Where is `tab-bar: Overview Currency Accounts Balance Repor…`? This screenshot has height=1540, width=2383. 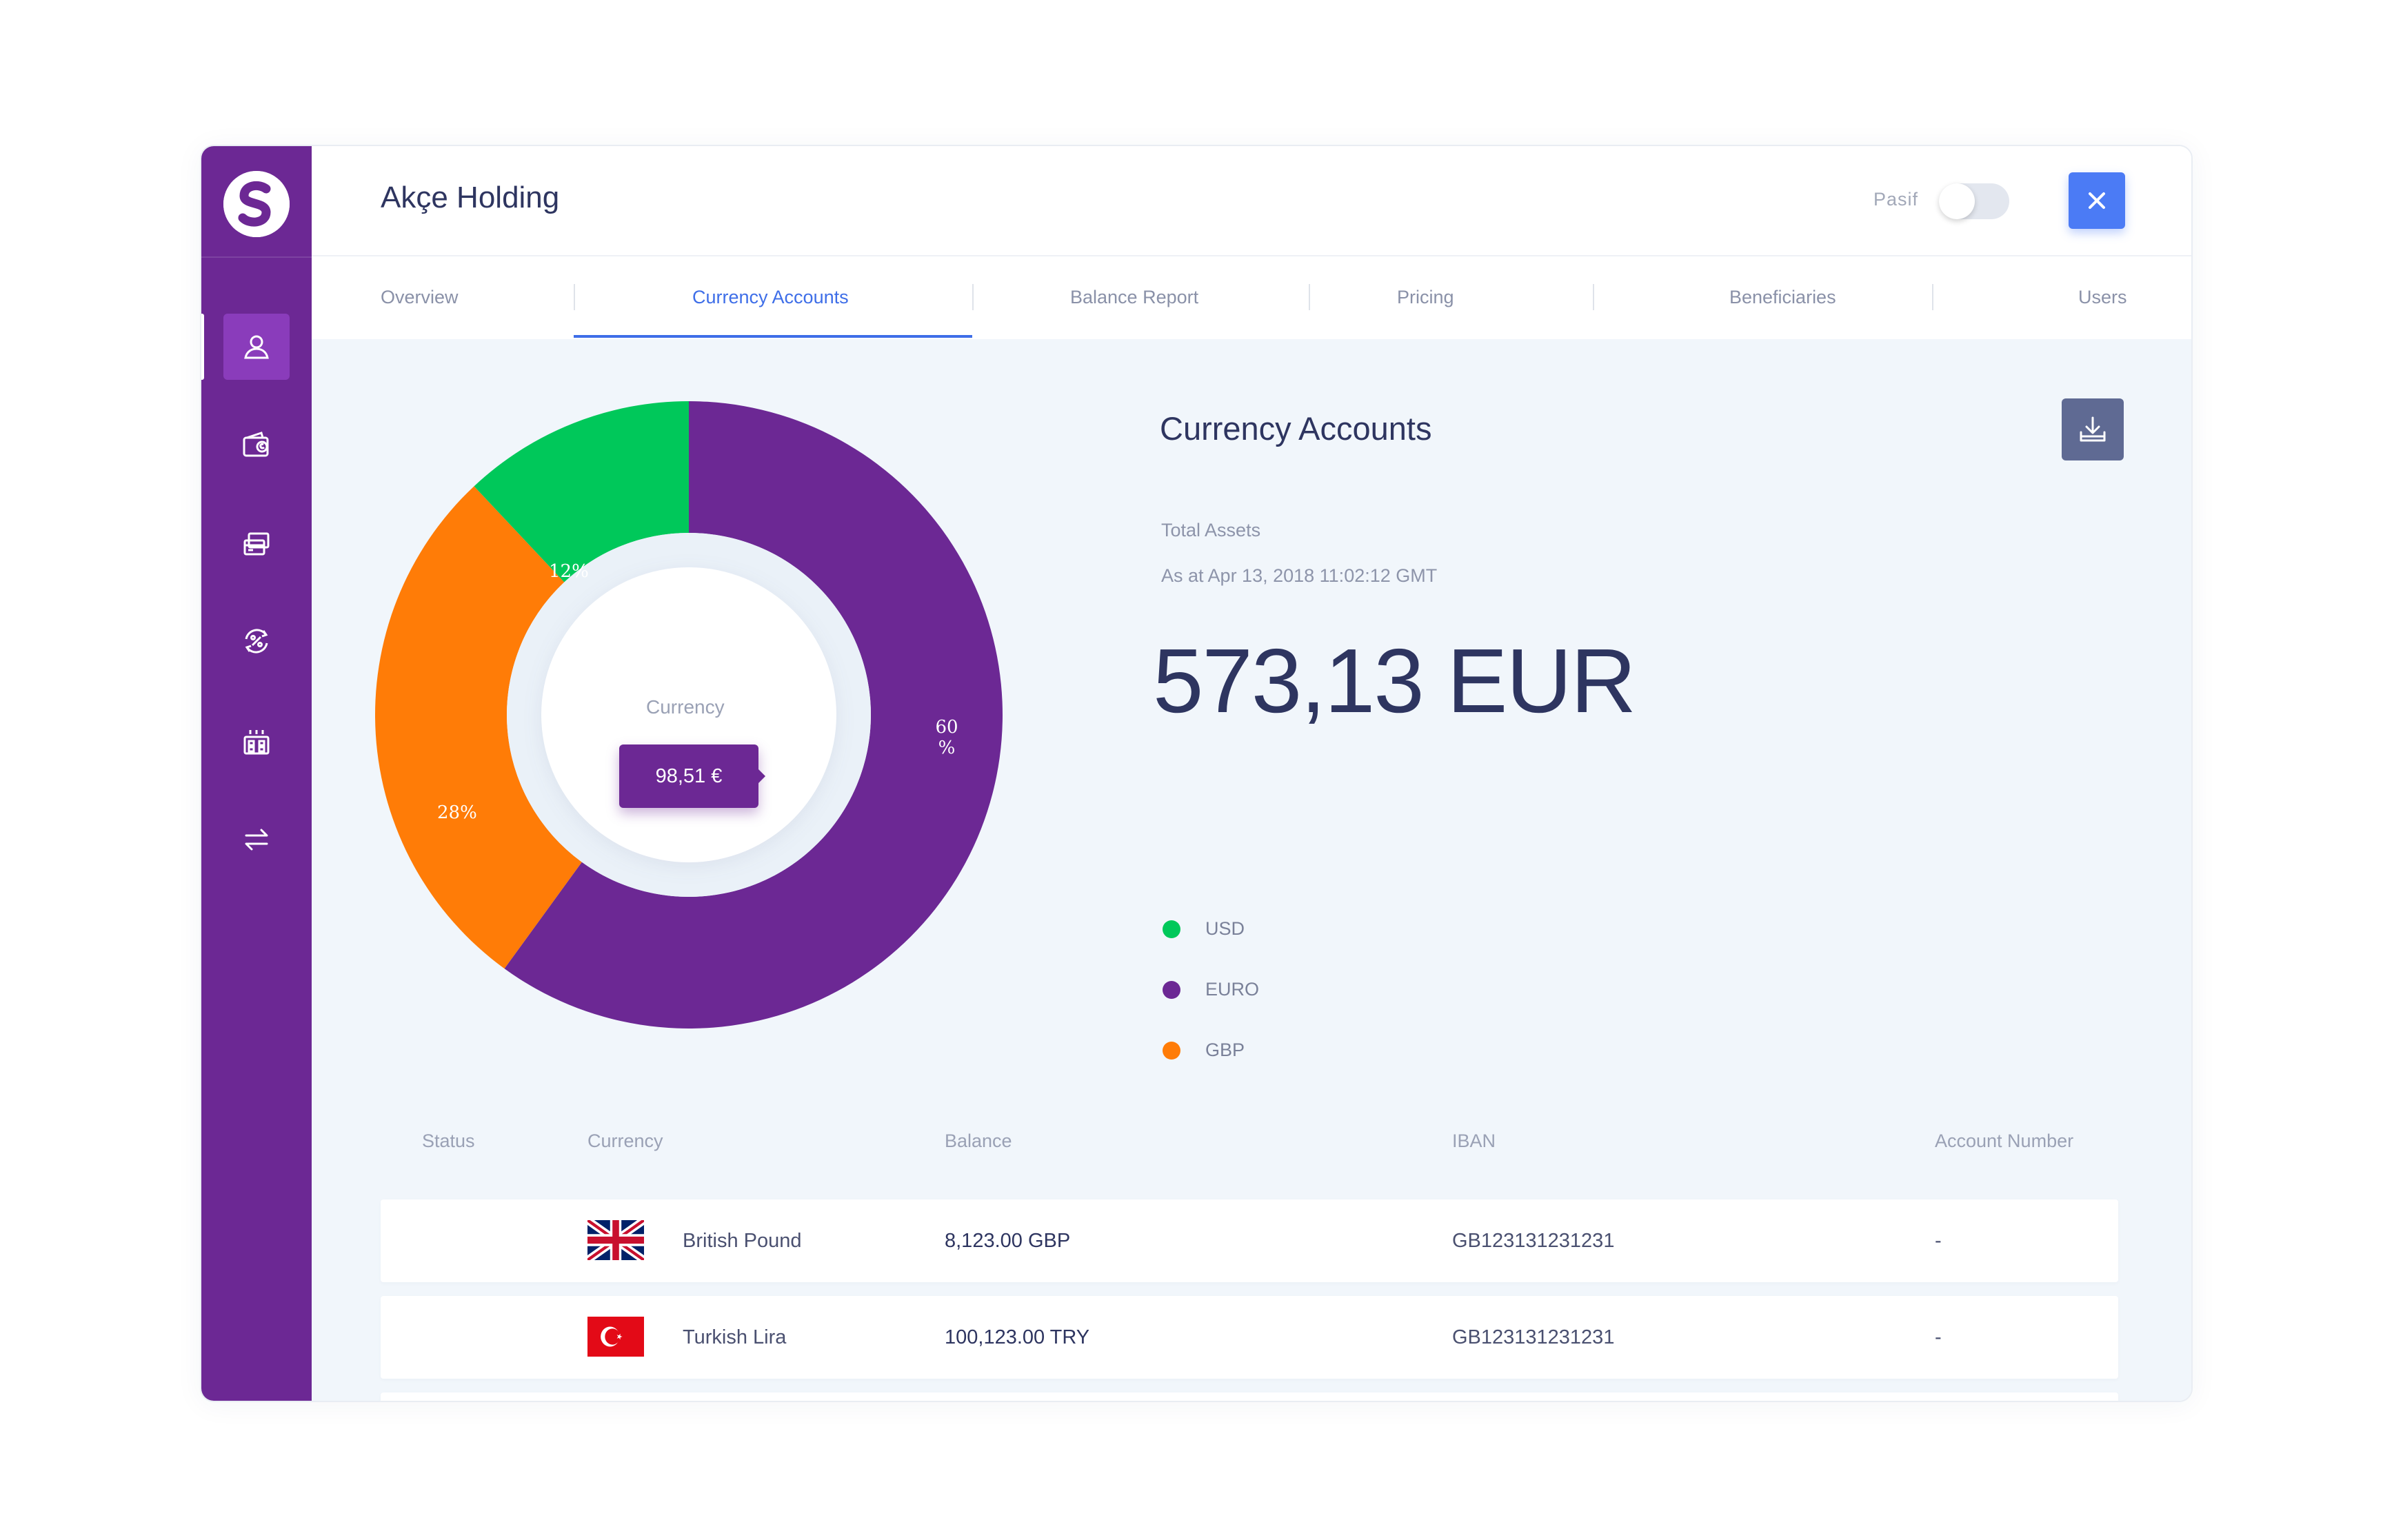
tab-bar: Overview Currency Accounts Balance Repor… is located at coordinates (1251, 299).